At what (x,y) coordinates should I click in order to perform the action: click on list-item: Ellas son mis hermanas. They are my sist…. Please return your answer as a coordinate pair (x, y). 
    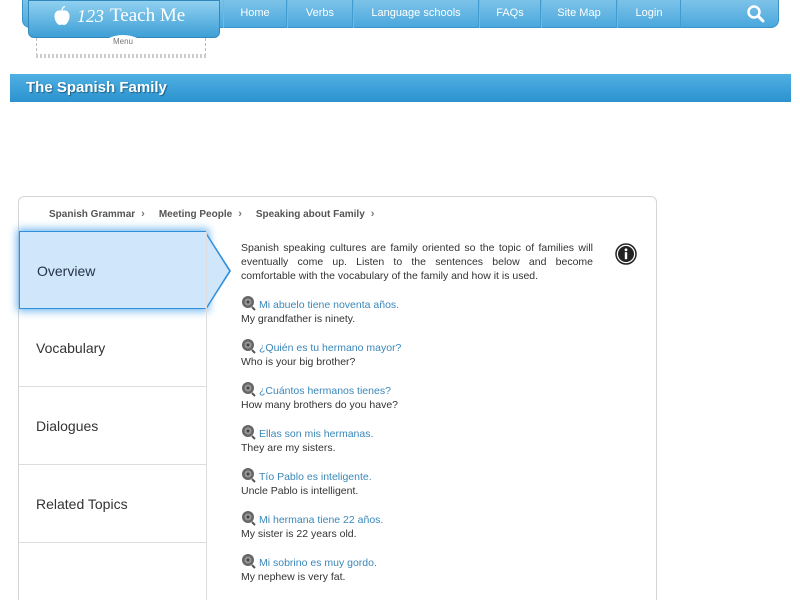
    Looking at the image, I should click on (417, 438).